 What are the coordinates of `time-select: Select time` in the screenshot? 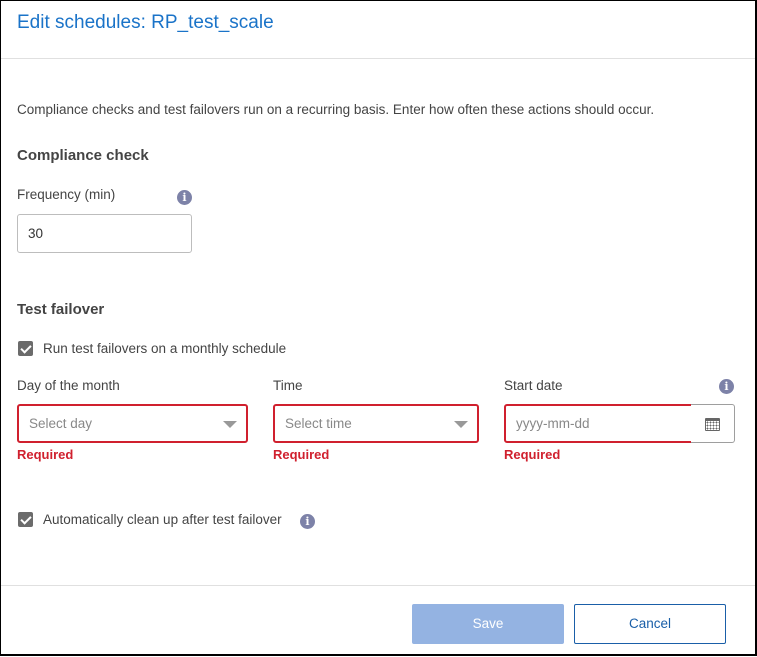 It's located at (376, 423).